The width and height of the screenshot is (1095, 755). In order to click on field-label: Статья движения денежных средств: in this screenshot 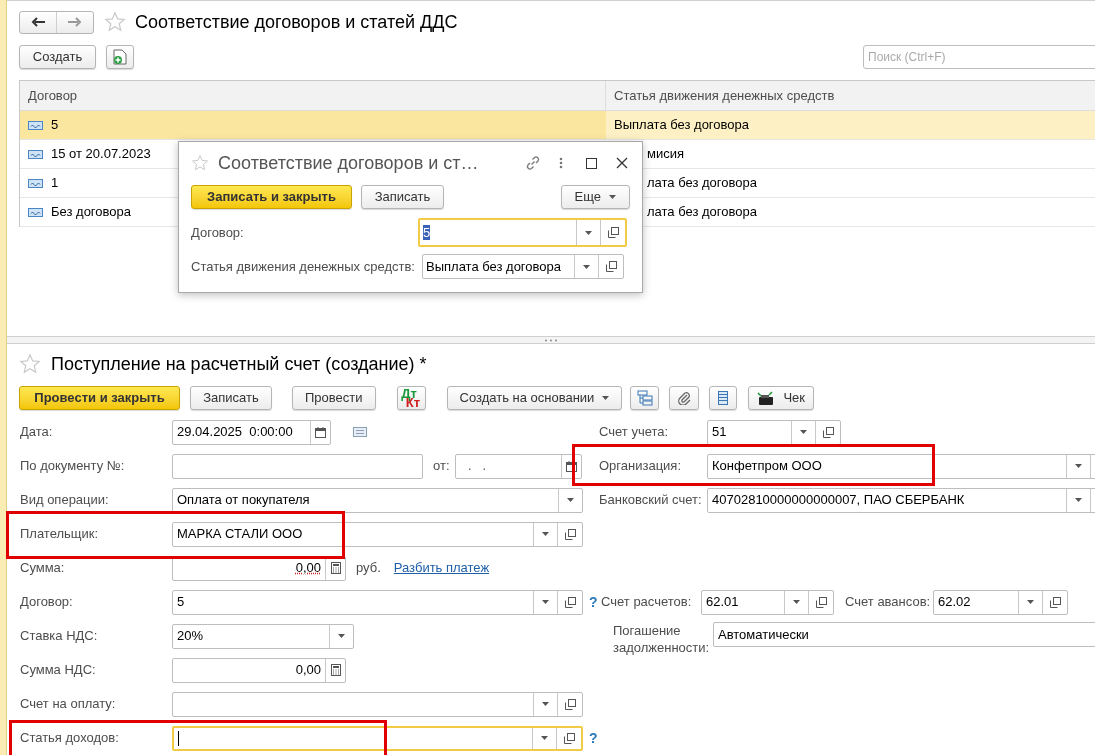, I will do `click(303, 266)`.